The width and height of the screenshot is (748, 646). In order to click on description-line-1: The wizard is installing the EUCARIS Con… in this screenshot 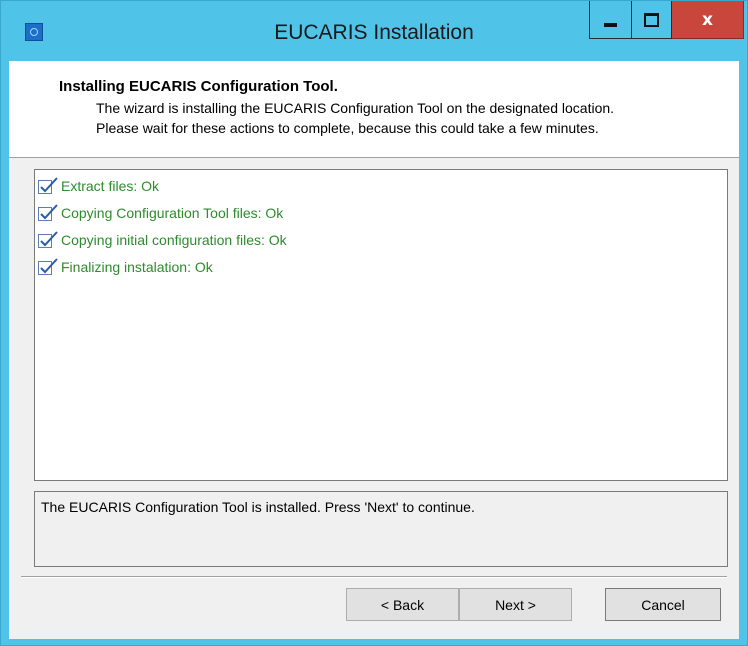, I will do `click(355, 108)`.